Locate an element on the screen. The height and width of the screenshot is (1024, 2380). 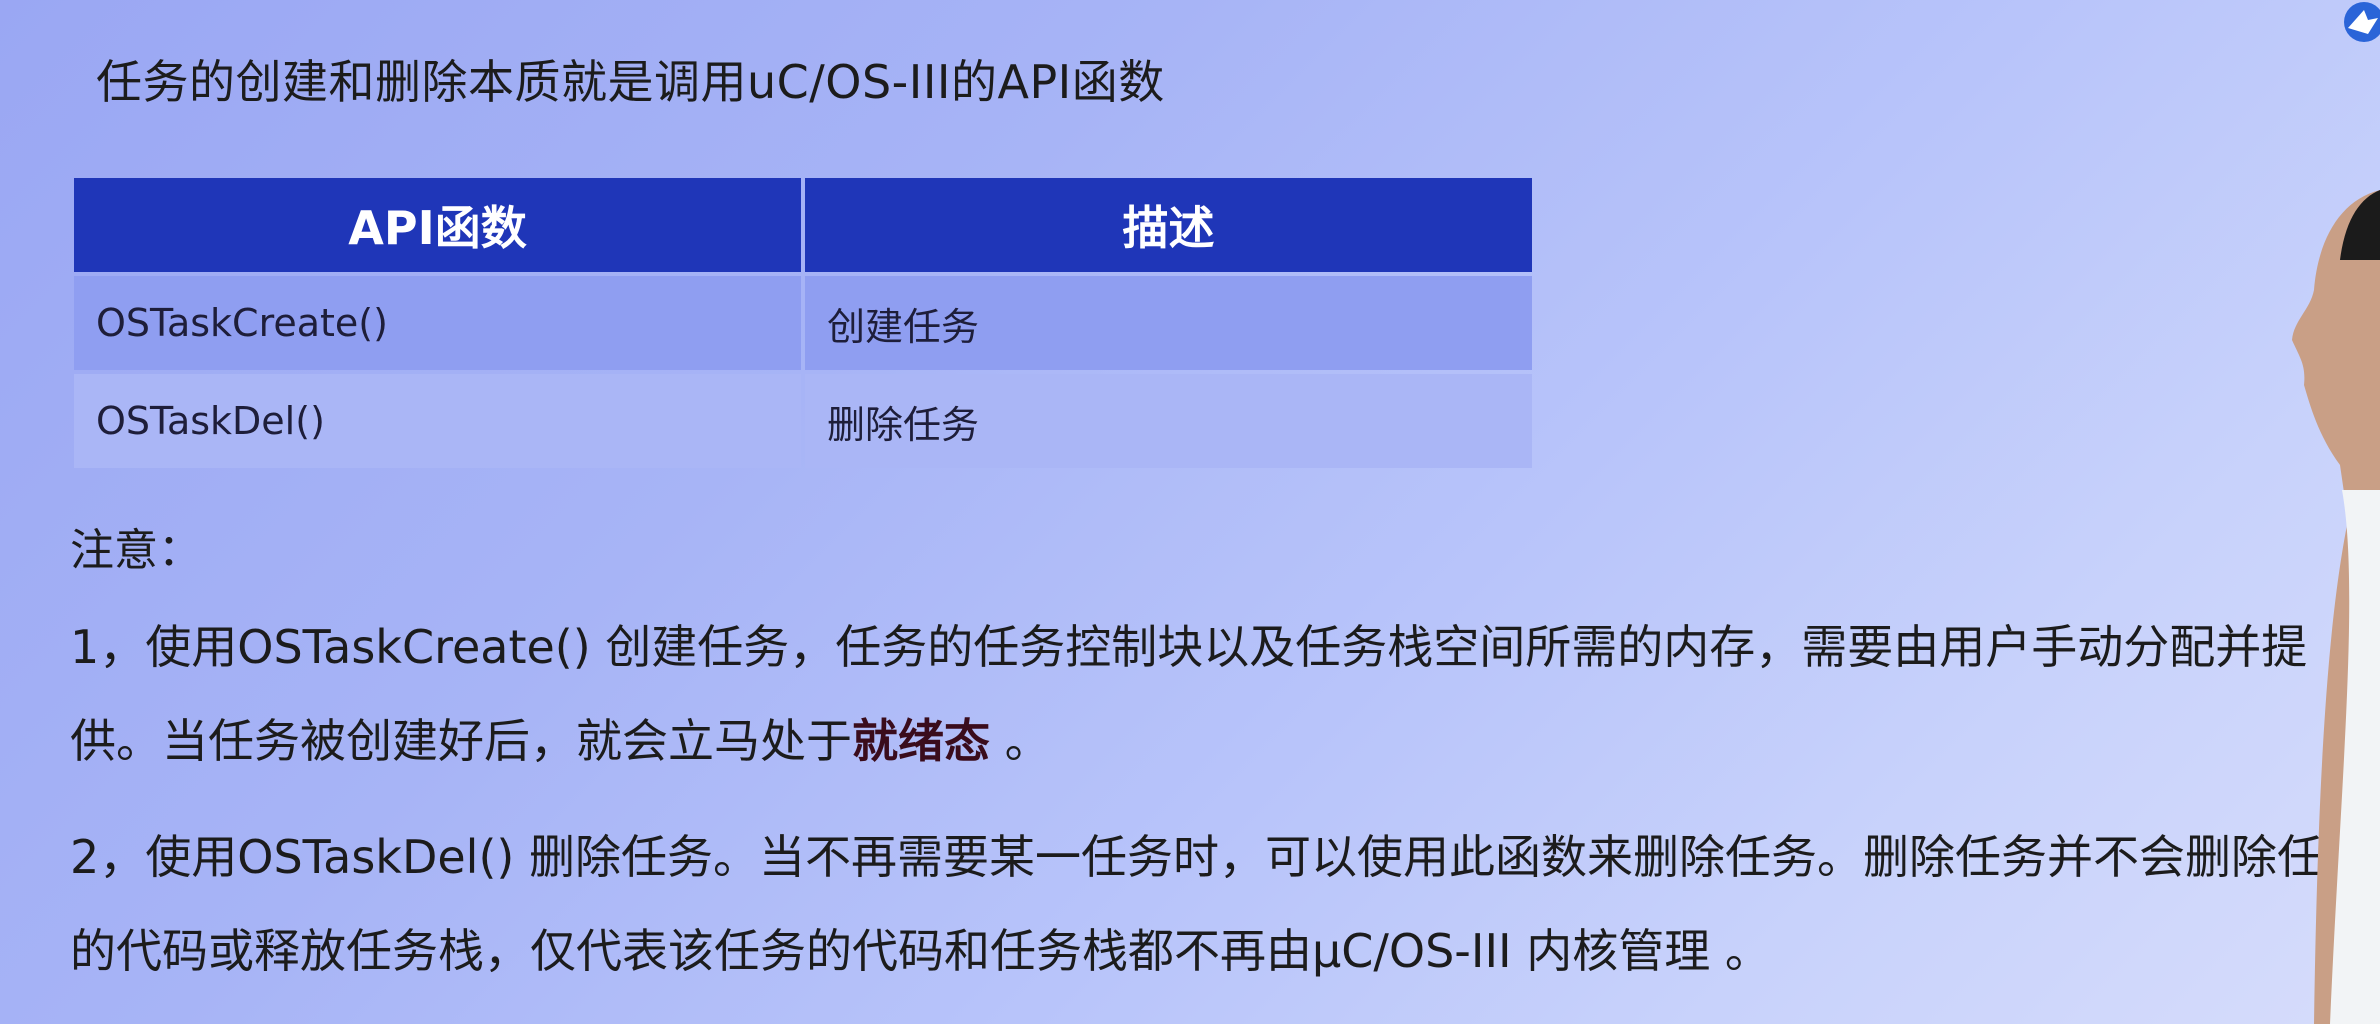
bird-logo-icon is located at coordinates (2362, 22).